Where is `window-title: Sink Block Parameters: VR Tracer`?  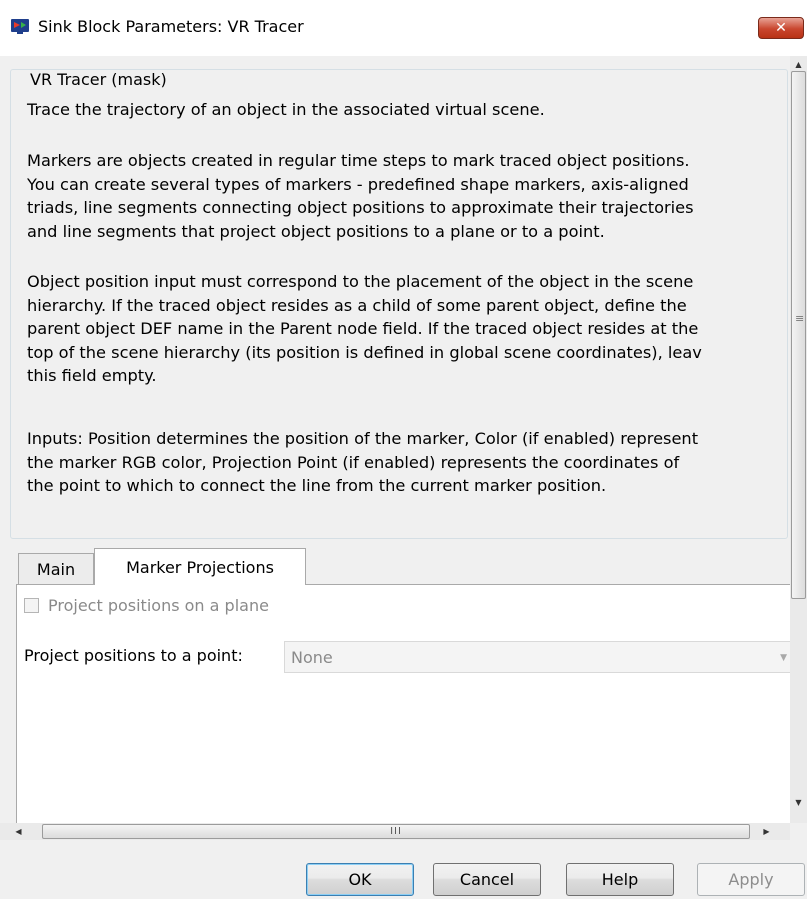
window-title: Sink Block Parameters: VR Tracer is located at coordinates (171, 26).